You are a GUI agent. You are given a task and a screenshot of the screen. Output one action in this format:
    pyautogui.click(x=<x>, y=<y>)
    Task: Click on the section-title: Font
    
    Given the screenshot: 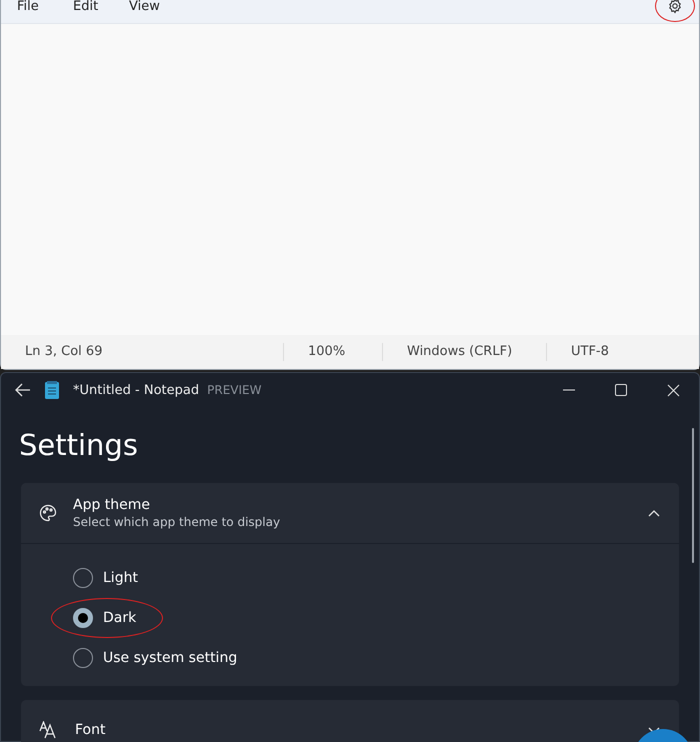 What is the action you would take?
    pyautogui.click(x=90, y=730)
    